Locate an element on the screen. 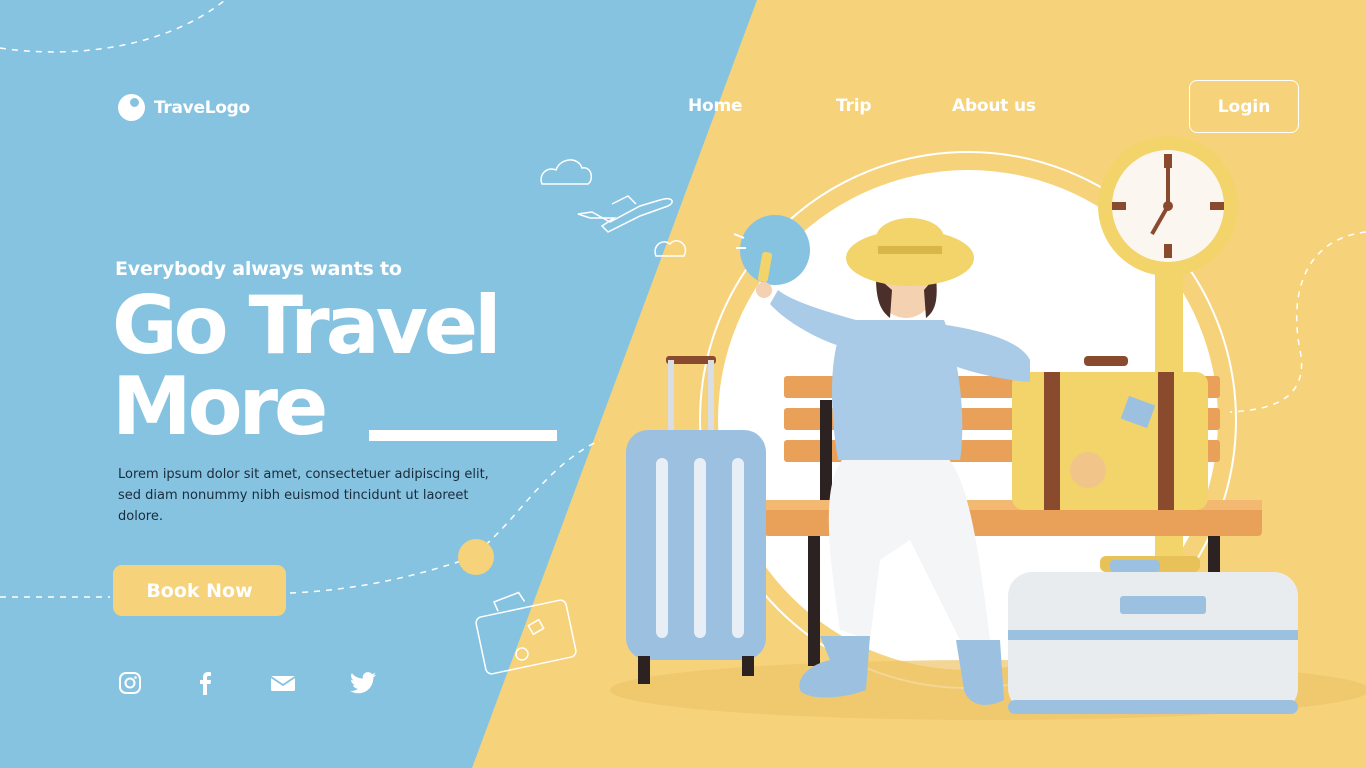 This screenshot has width=1366, height=768. facebook-icon is located at coordinates (205, 683).